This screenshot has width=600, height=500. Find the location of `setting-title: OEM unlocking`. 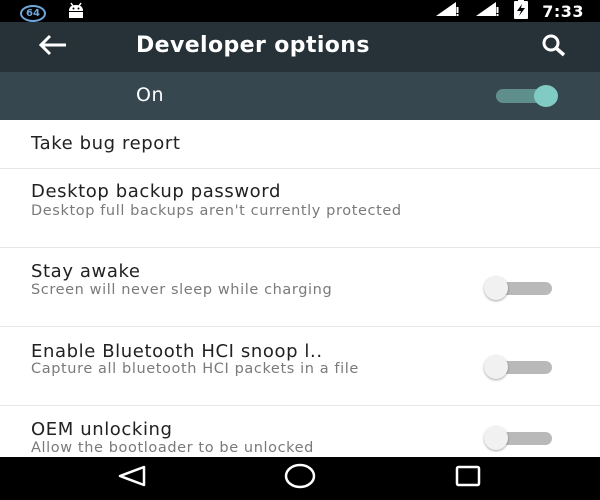

setting-title: OEM unlocking is located at coordinates (102, 429).